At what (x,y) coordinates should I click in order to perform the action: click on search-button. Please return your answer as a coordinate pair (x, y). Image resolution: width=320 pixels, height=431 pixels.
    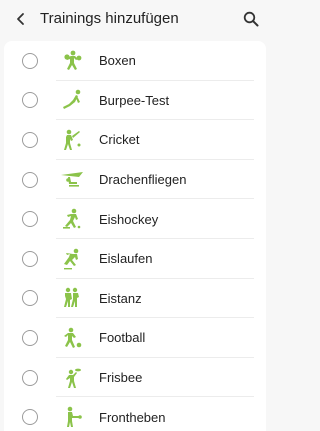
    Looking at the image, I should click on (251, 19).